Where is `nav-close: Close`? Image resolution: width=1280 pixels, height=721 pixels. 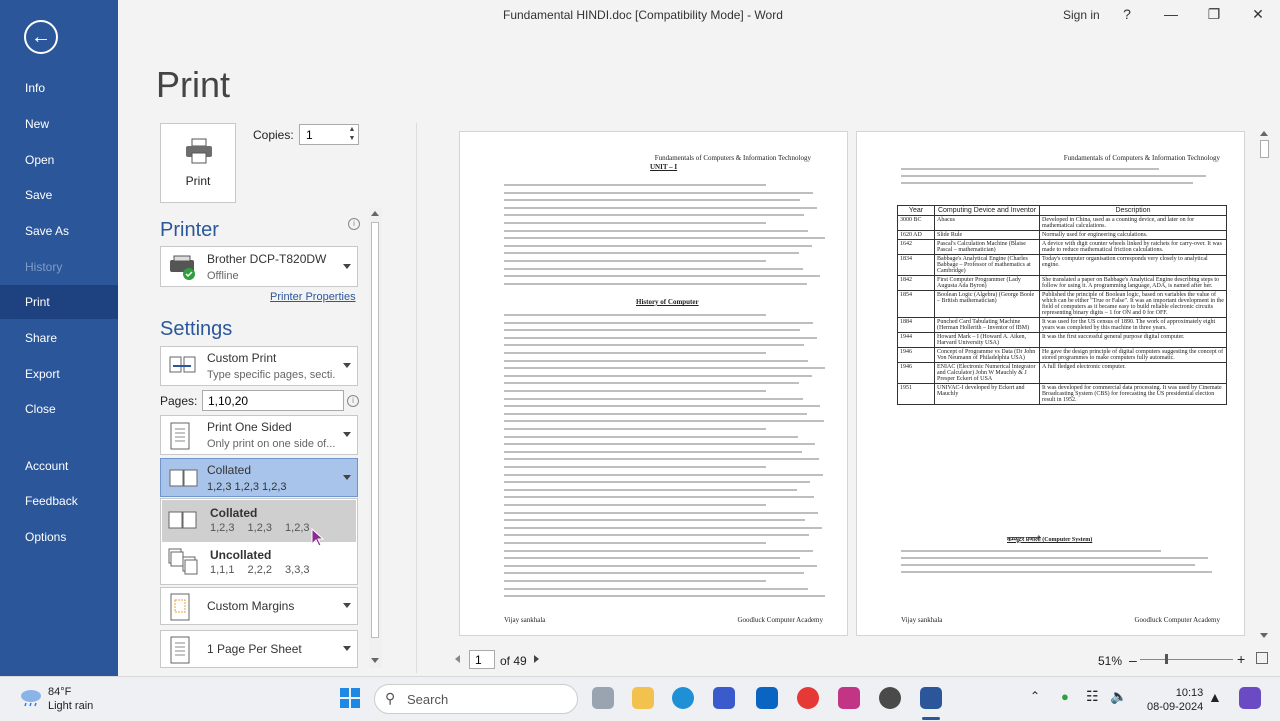
nav-close: Close is located at coordinates (59, 409).